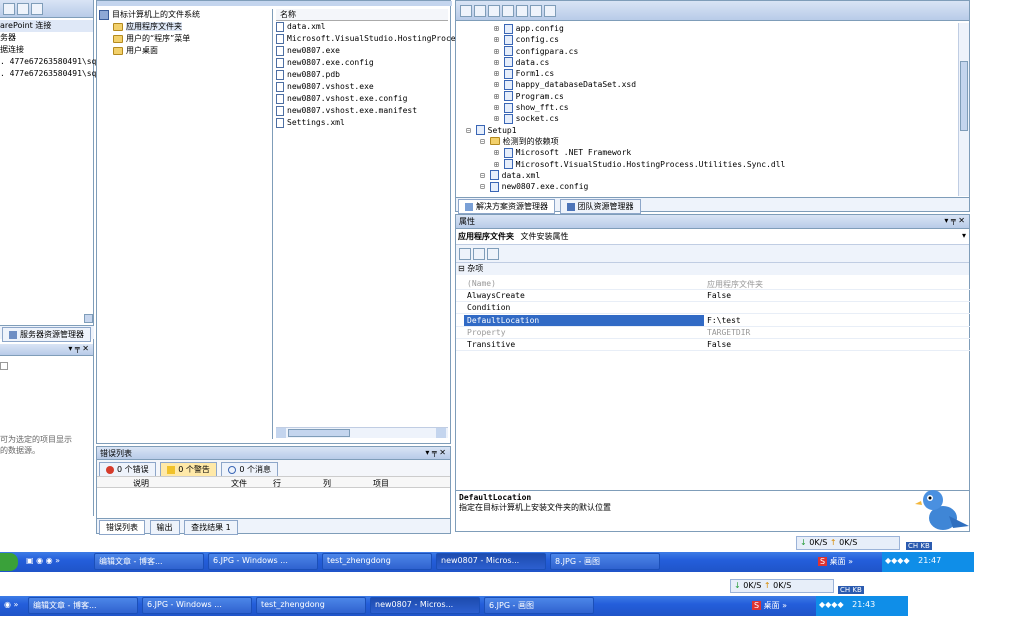  Describe the element at coordinates (536, 11) in the screenshot. I see `file-types-editor-icon` at that location.